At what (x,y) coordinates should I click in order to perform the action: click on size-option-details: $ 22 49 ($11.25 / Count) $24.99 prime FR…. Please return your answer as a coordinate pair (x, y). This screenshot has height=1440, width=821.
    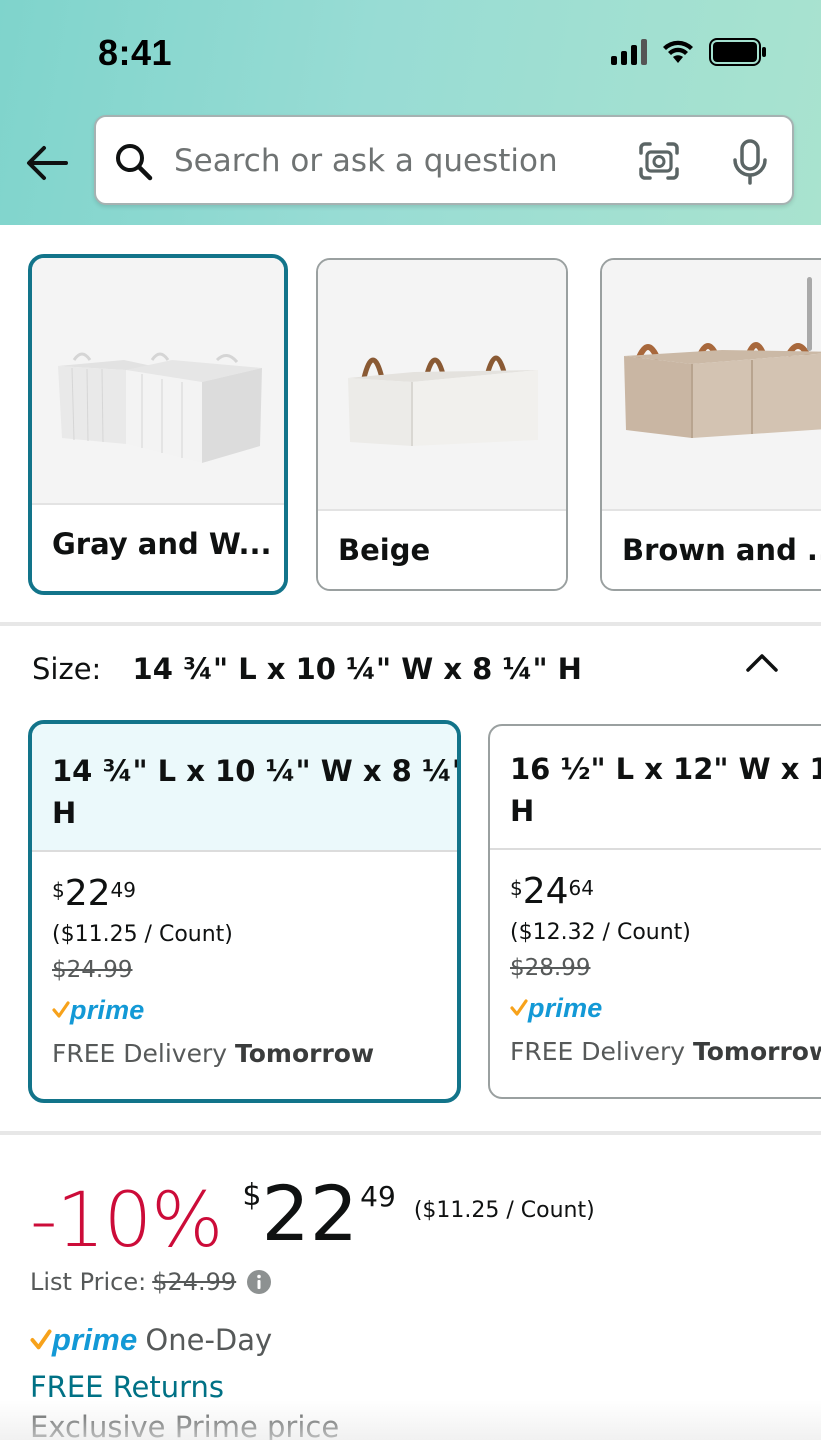
    Looking at the image, I should click on (254, 971).